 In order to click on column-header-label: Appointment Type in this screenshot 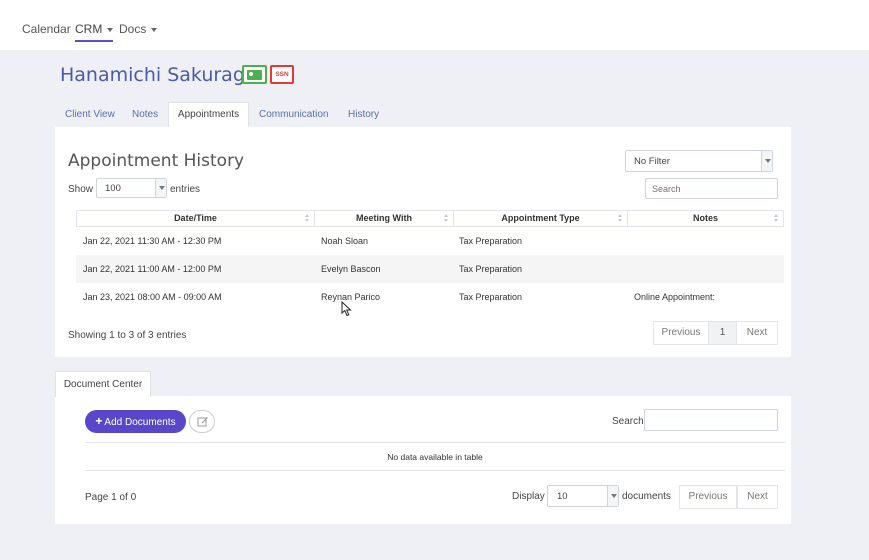, I will do `click(540, 218)`.